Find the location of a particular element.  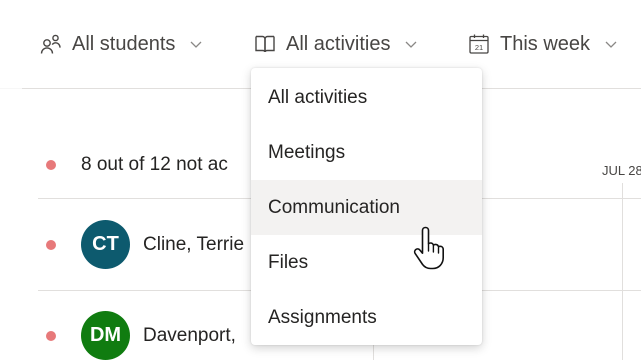

activities-filter-label: All activities is located at coordinates (338, 43).